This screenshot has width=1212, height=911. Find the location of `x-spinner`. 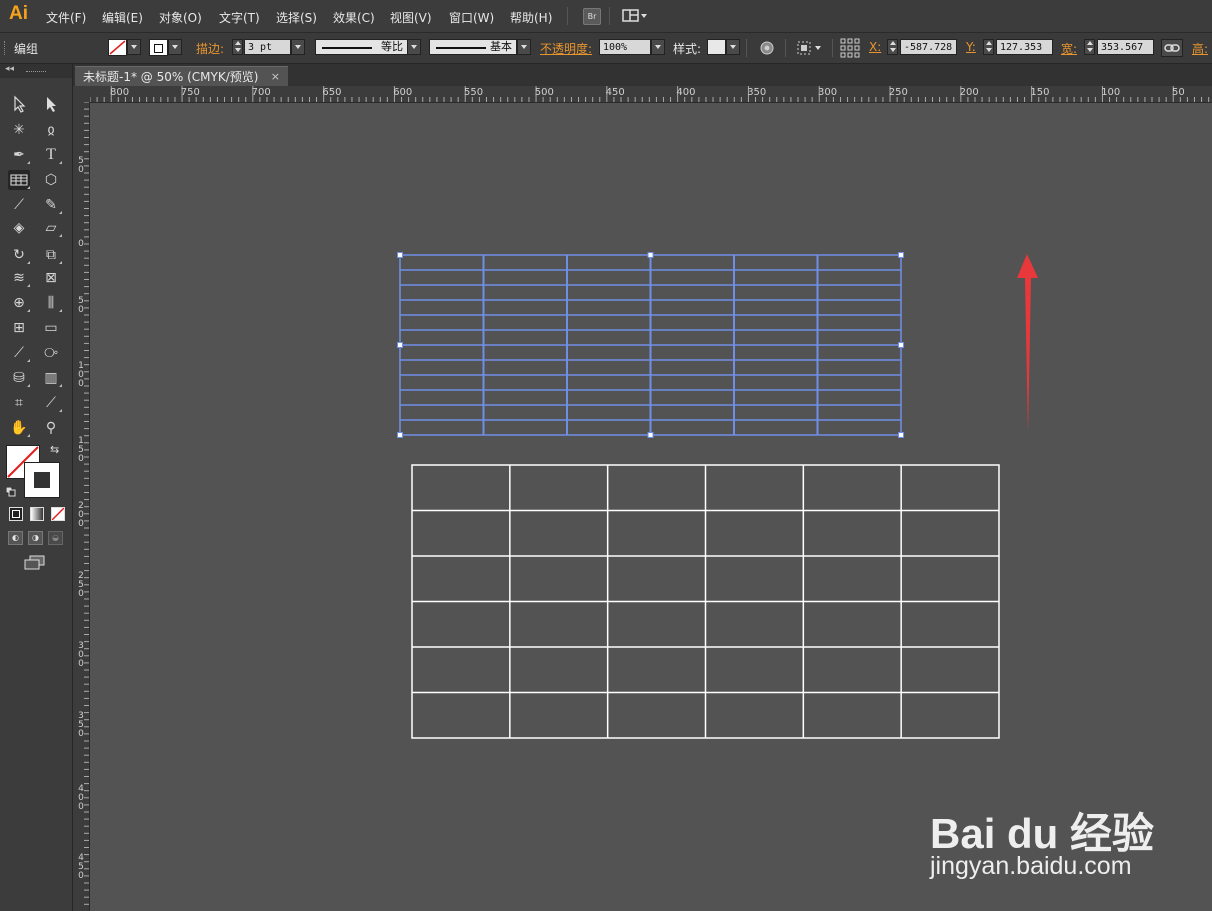

x-spinner is located at coordinates (892, 47).